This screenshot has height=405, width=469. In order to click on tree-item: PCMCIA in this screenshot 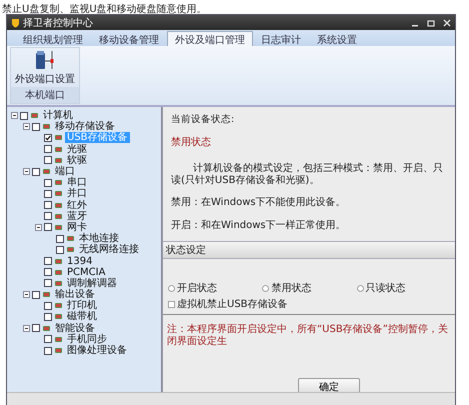, I will do `click(86, 272)`.